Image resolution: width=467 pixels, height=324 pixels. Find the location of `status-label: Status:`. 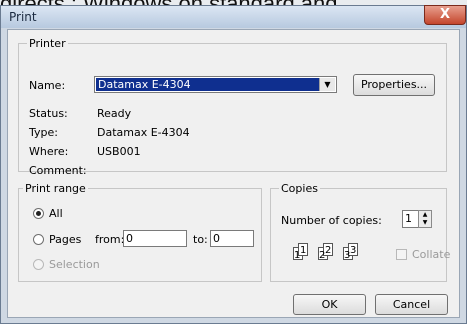

status-label: Status: is located at coordinates (48, 113).